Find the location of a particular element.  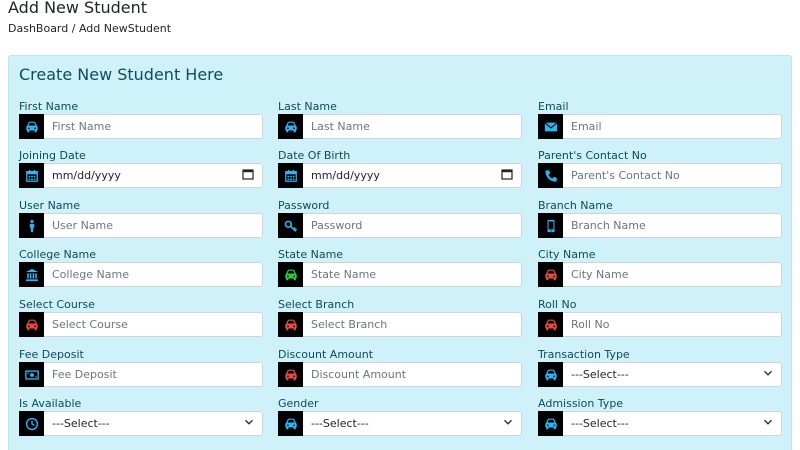

city-name-field: City Name is located at coordinates (660, 267).